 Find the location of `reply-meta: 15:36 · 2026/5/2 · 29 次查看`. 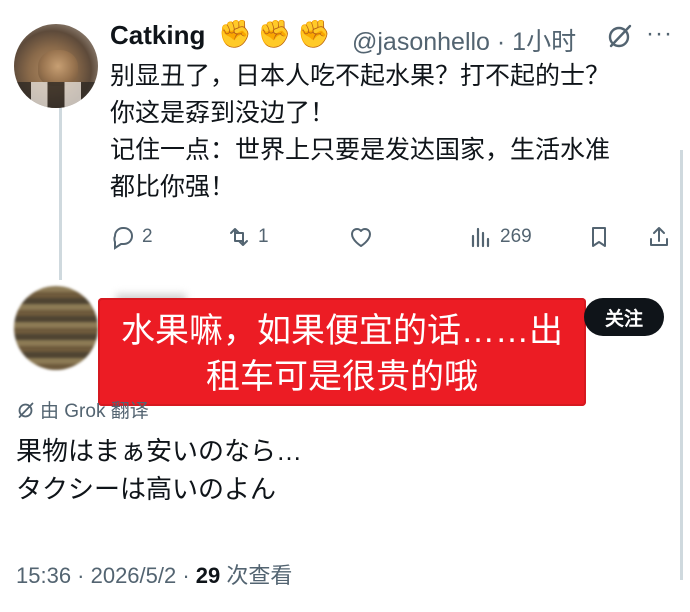

reply-meta: 15:36 · 2026/5/2 · 29 次查看 is located at coordinates (154, 574).